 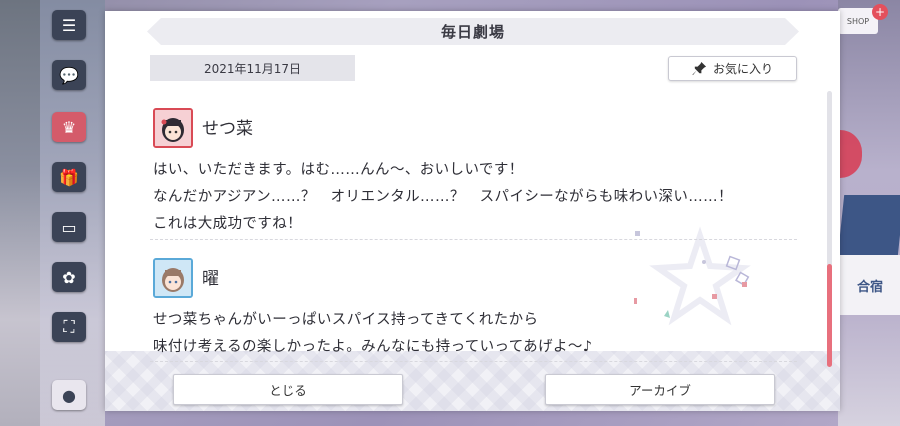 What do you see at coordinates (699, 68) in the screenshot?
I see `pin-icon` at bounding box center [699, 68].